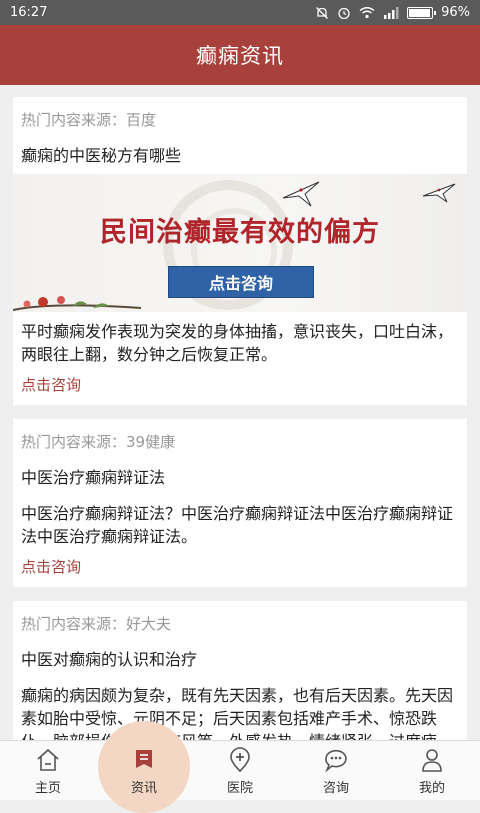  What do you see at coordinates (336, 761) in the screenshot?
I see `chat-icon` at bounding box center [336, 761].